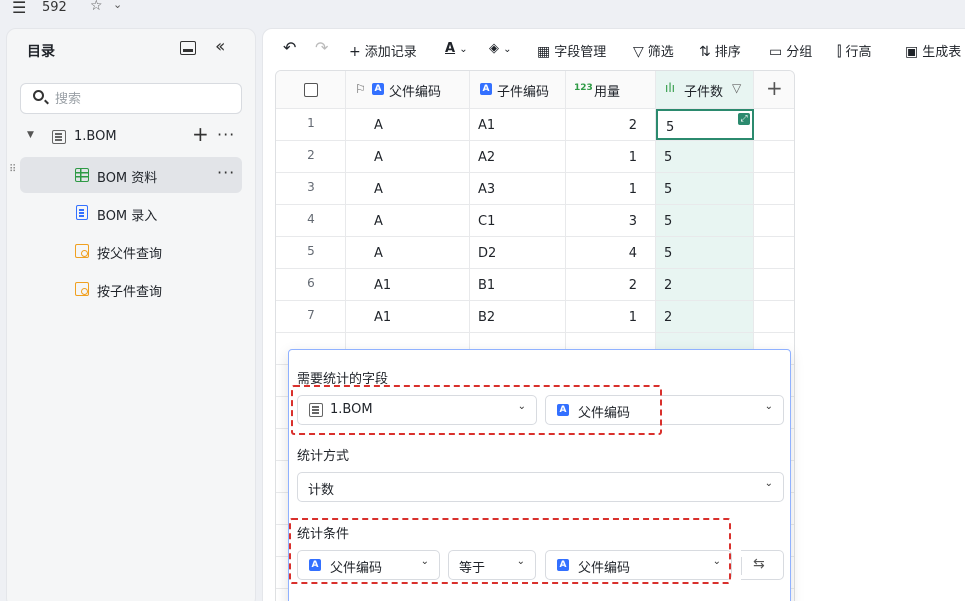 Image resolution: width=965 pixels, height=601 pixels. I want to click on method-select: 计数 ⌄, so click(540, 487).